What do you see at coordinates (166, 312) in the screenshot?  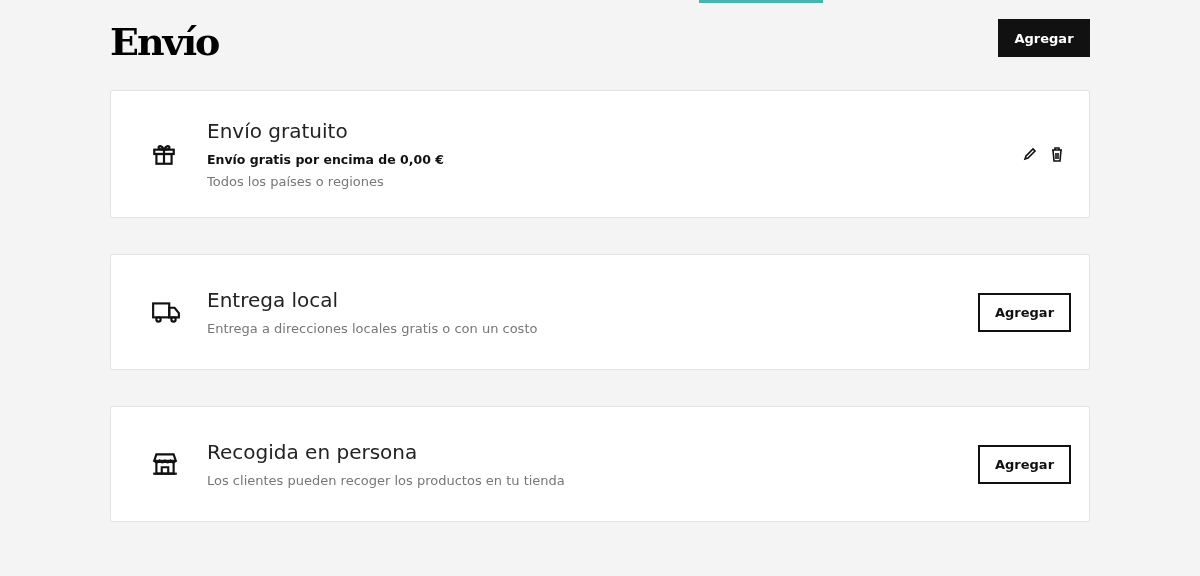 I see `truck-icon` at bounding box center [166, 312].